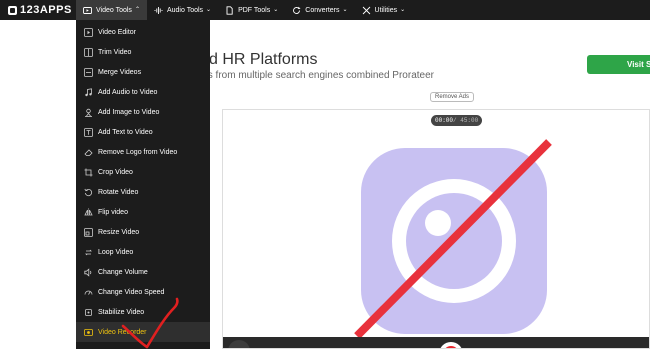 This screenshot has height=349, width=650. Describe the element at coordinates (88, 112) in the screenshot. I see `image-icon` at that location.